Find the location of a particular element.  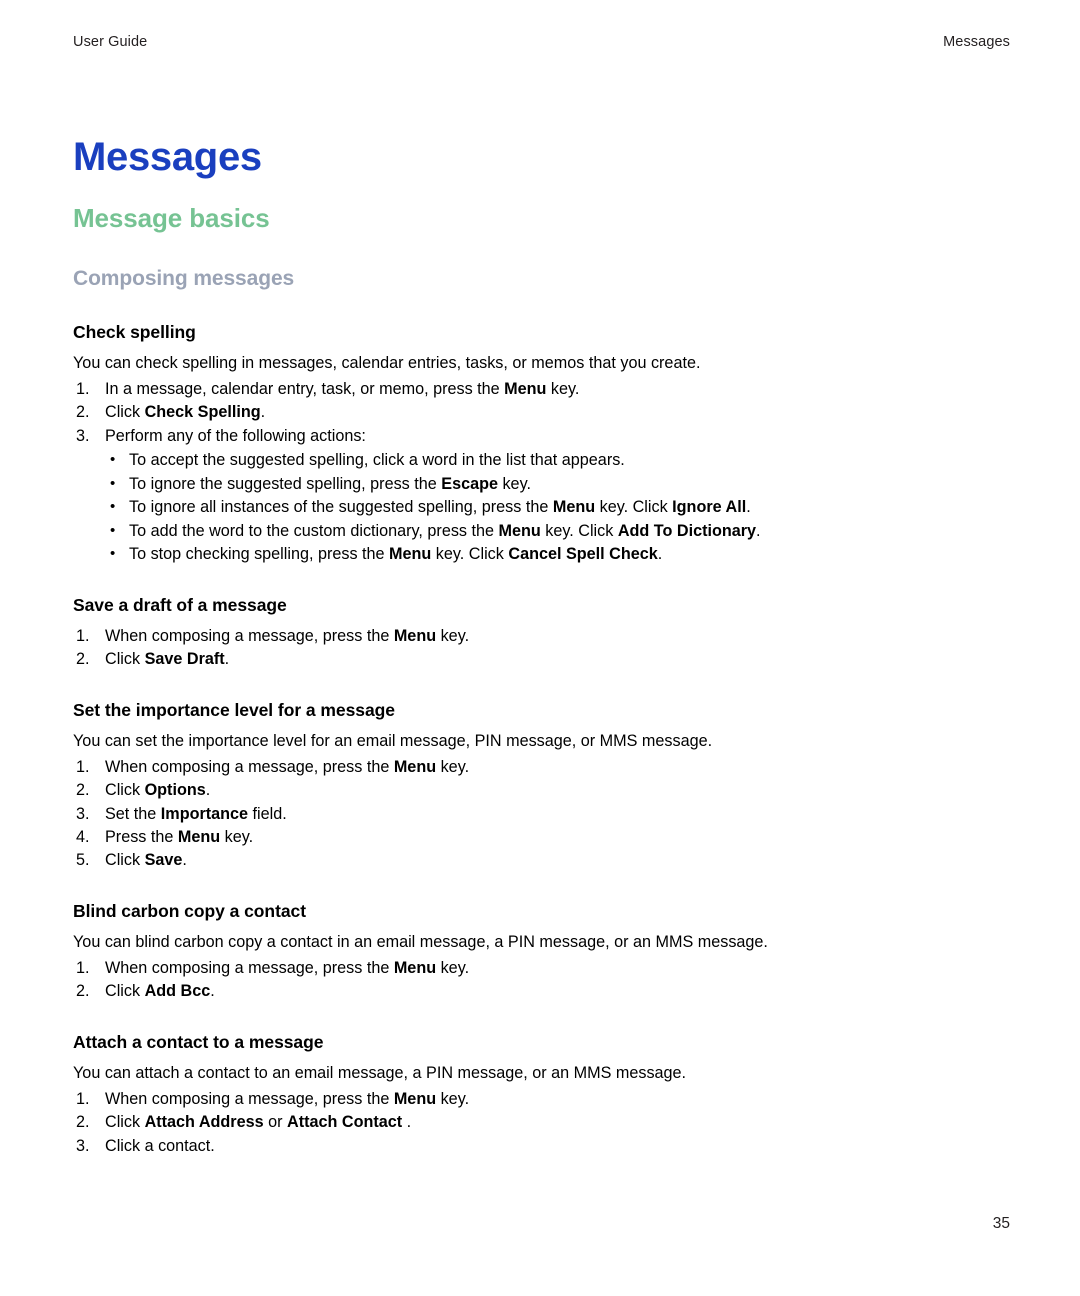

step-item: 5. Click Save. is located at coordinates (543, 860).